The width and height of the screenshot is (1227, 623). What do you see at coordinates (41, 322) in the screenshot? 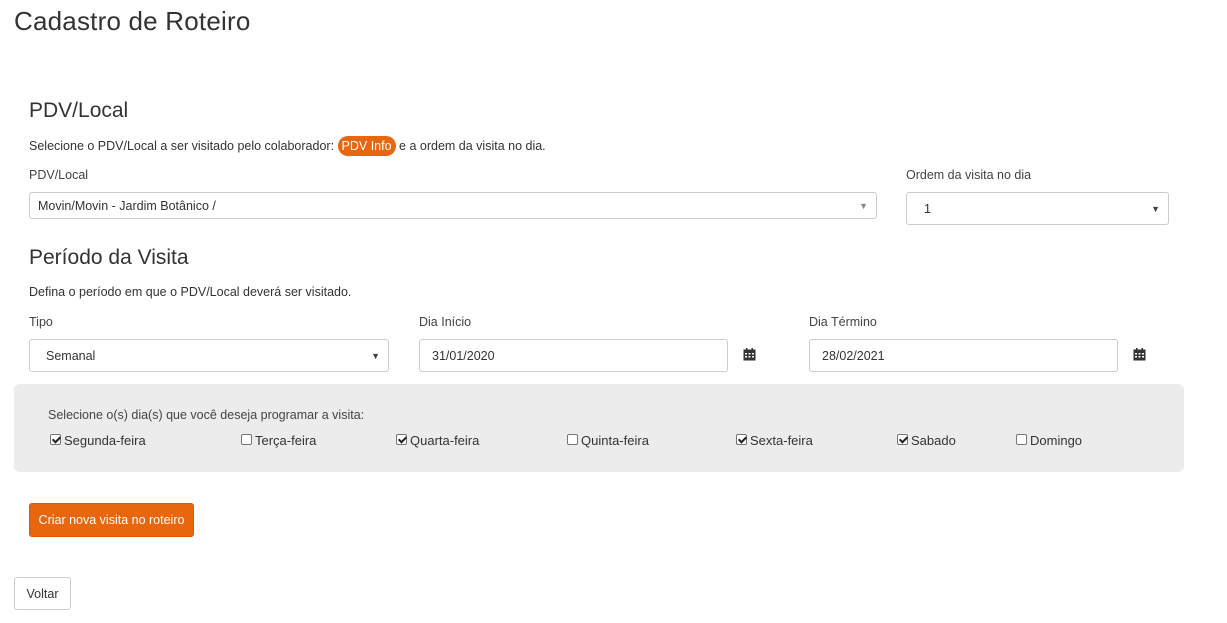
I see `type-label: Tipo` at bounding box center [41, 322].